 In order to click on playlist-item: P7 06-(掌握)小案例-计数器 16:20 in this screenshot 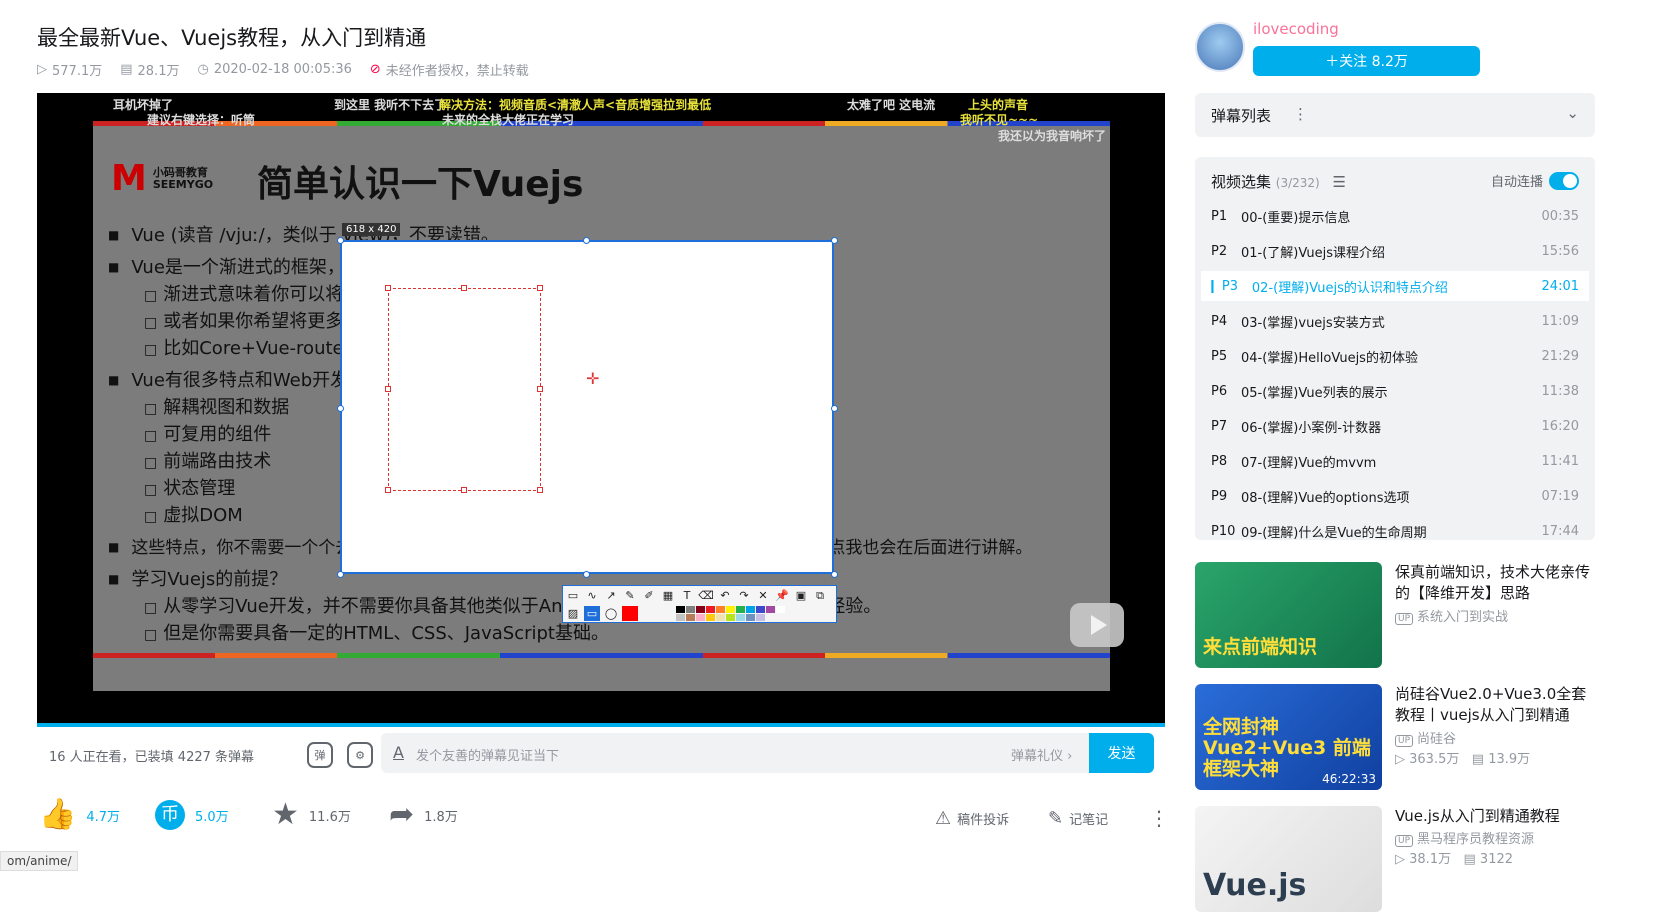, I will do `click(1395, 426)`.